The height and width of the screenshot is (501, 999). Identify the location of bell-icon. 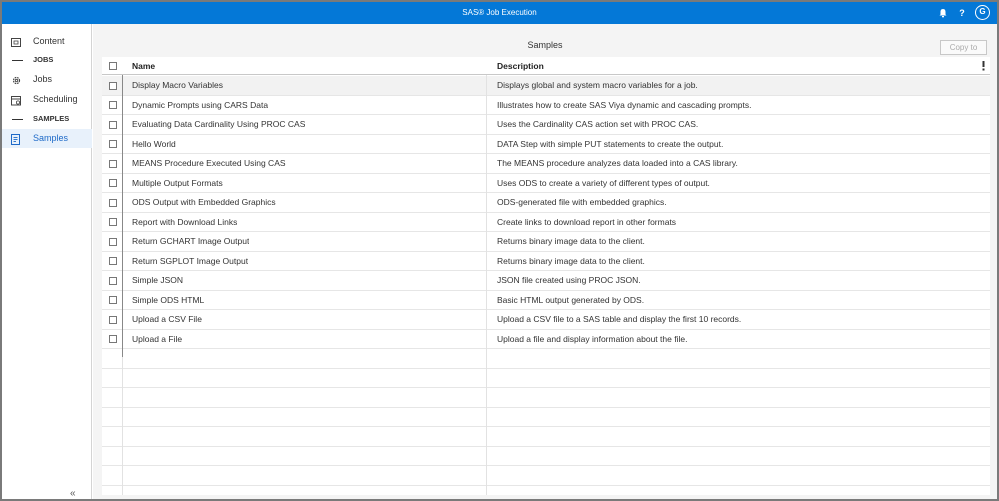
(943, 13).